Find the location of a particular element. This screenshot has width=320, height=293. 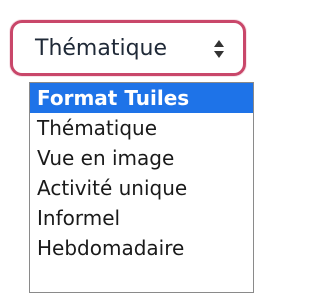

option-thematique: Thématique is located at coordinates (141, 128).